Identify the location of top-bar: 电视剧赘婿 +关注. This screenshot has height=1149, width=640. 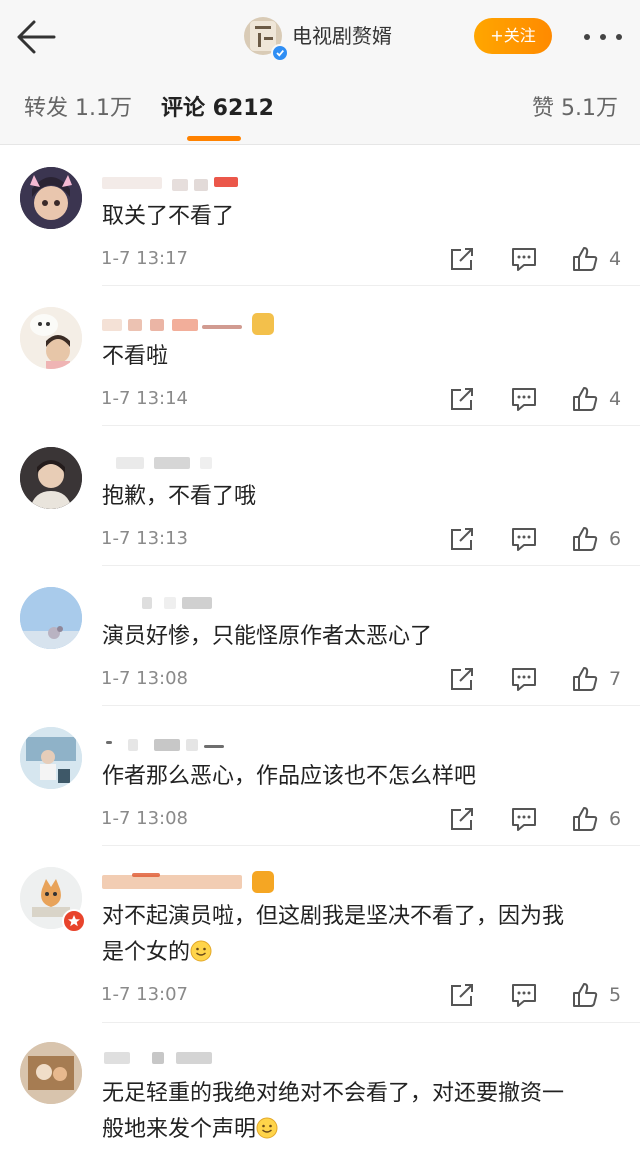
(320, 36).